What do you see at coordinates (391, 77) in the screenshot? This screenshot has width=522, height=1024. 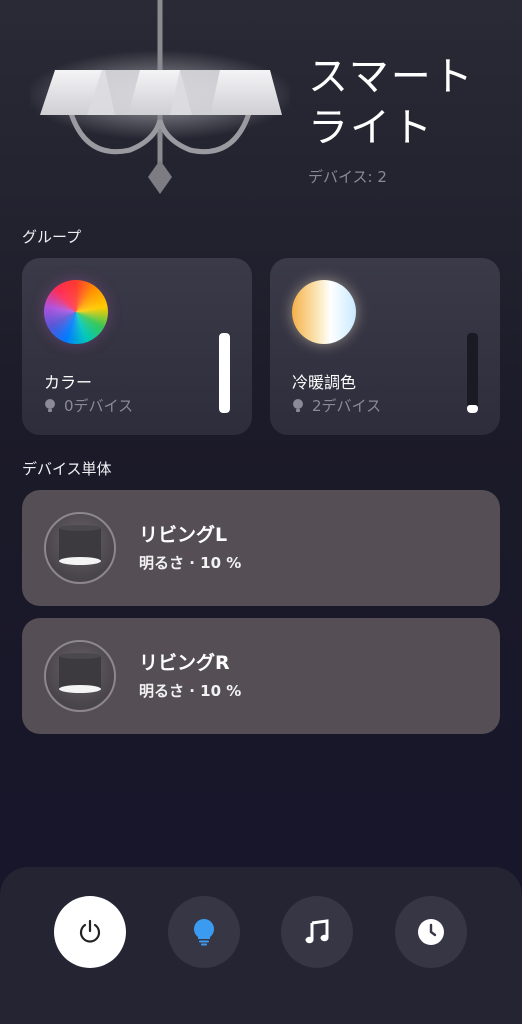 I see `page-title-line1: スマート` at bounding box center [391, 77].